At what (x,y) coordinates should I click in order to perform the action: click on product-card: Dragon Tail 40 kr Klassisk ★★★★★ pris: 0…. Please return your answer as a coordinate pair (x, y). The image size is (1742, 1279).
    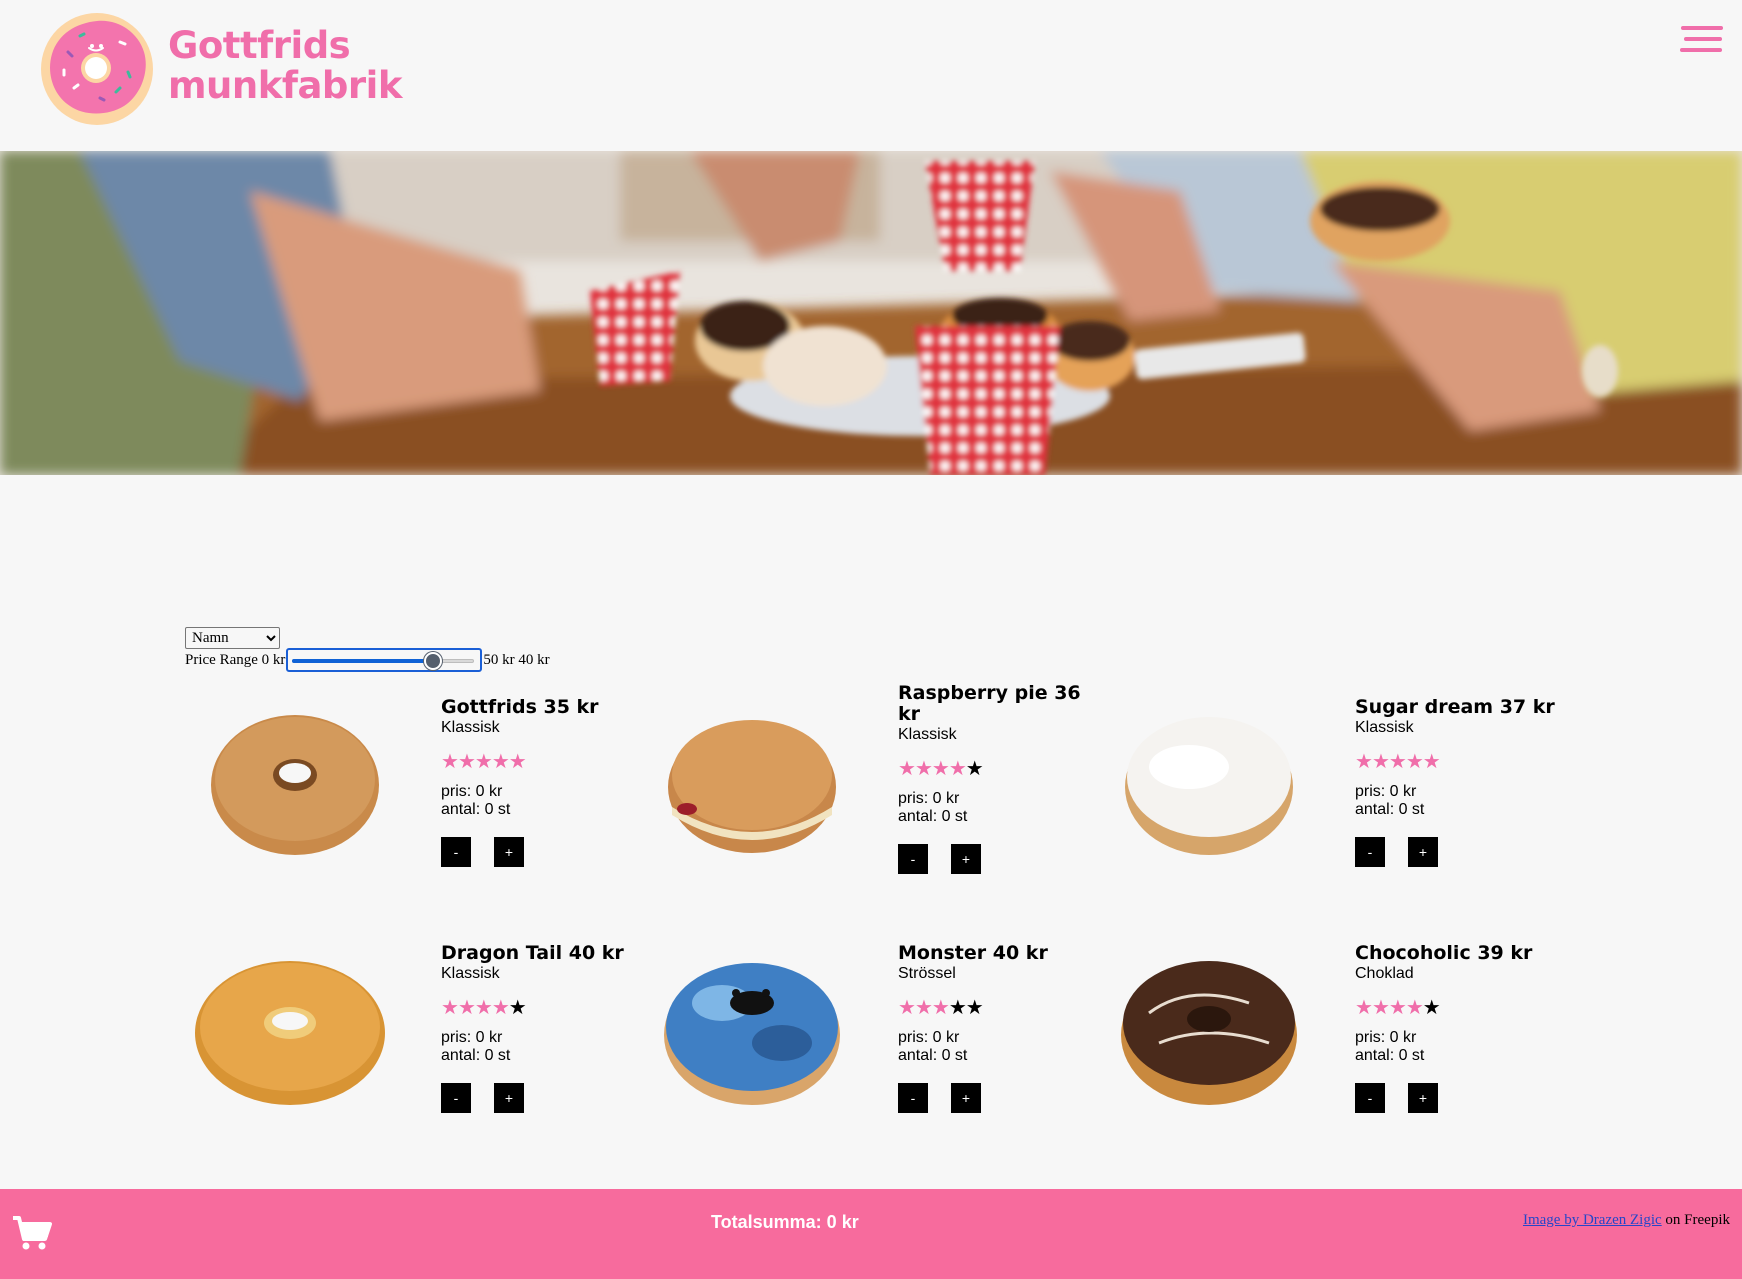
    Looking at the image, I should click on (420, 1053).